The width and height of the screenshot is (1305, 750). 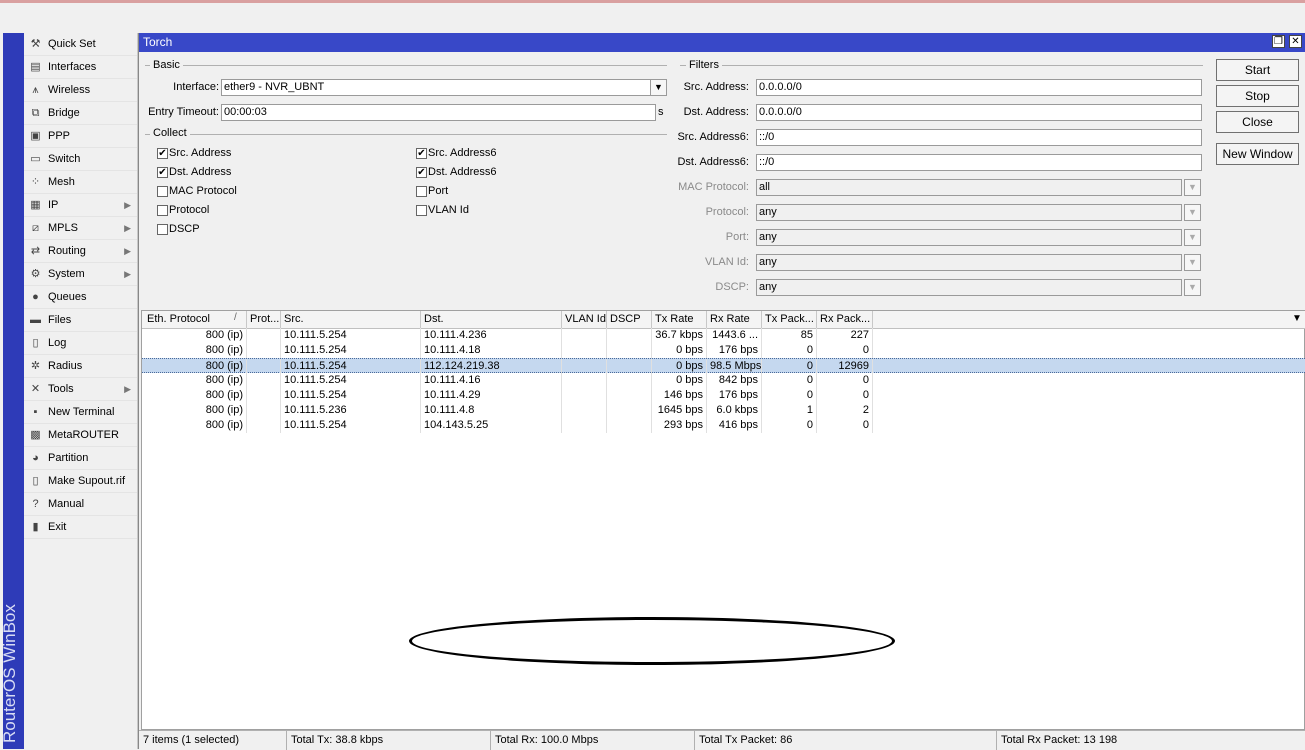 I want to click on sidebar-item-files: ▬ Files, so click(x=80, y=320).